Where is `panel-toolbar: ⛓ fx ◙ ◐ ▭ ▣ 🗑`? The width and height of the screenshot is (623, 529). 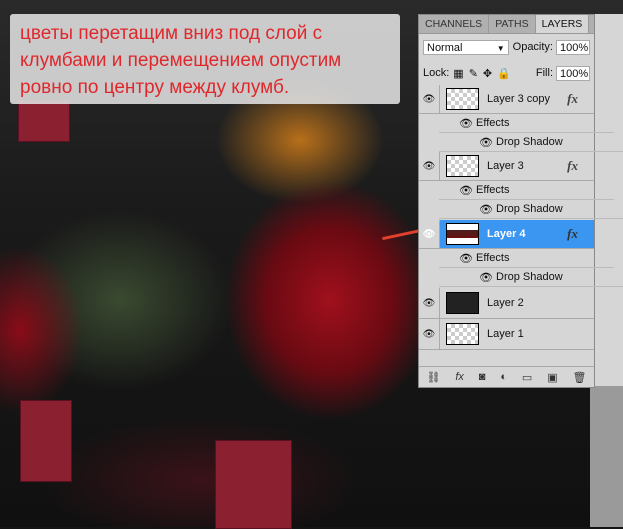 panel-toolbar: ⛓ fx ◙ ◐ ▭ ▣ 🗑 is located at coordinates (506, 376).